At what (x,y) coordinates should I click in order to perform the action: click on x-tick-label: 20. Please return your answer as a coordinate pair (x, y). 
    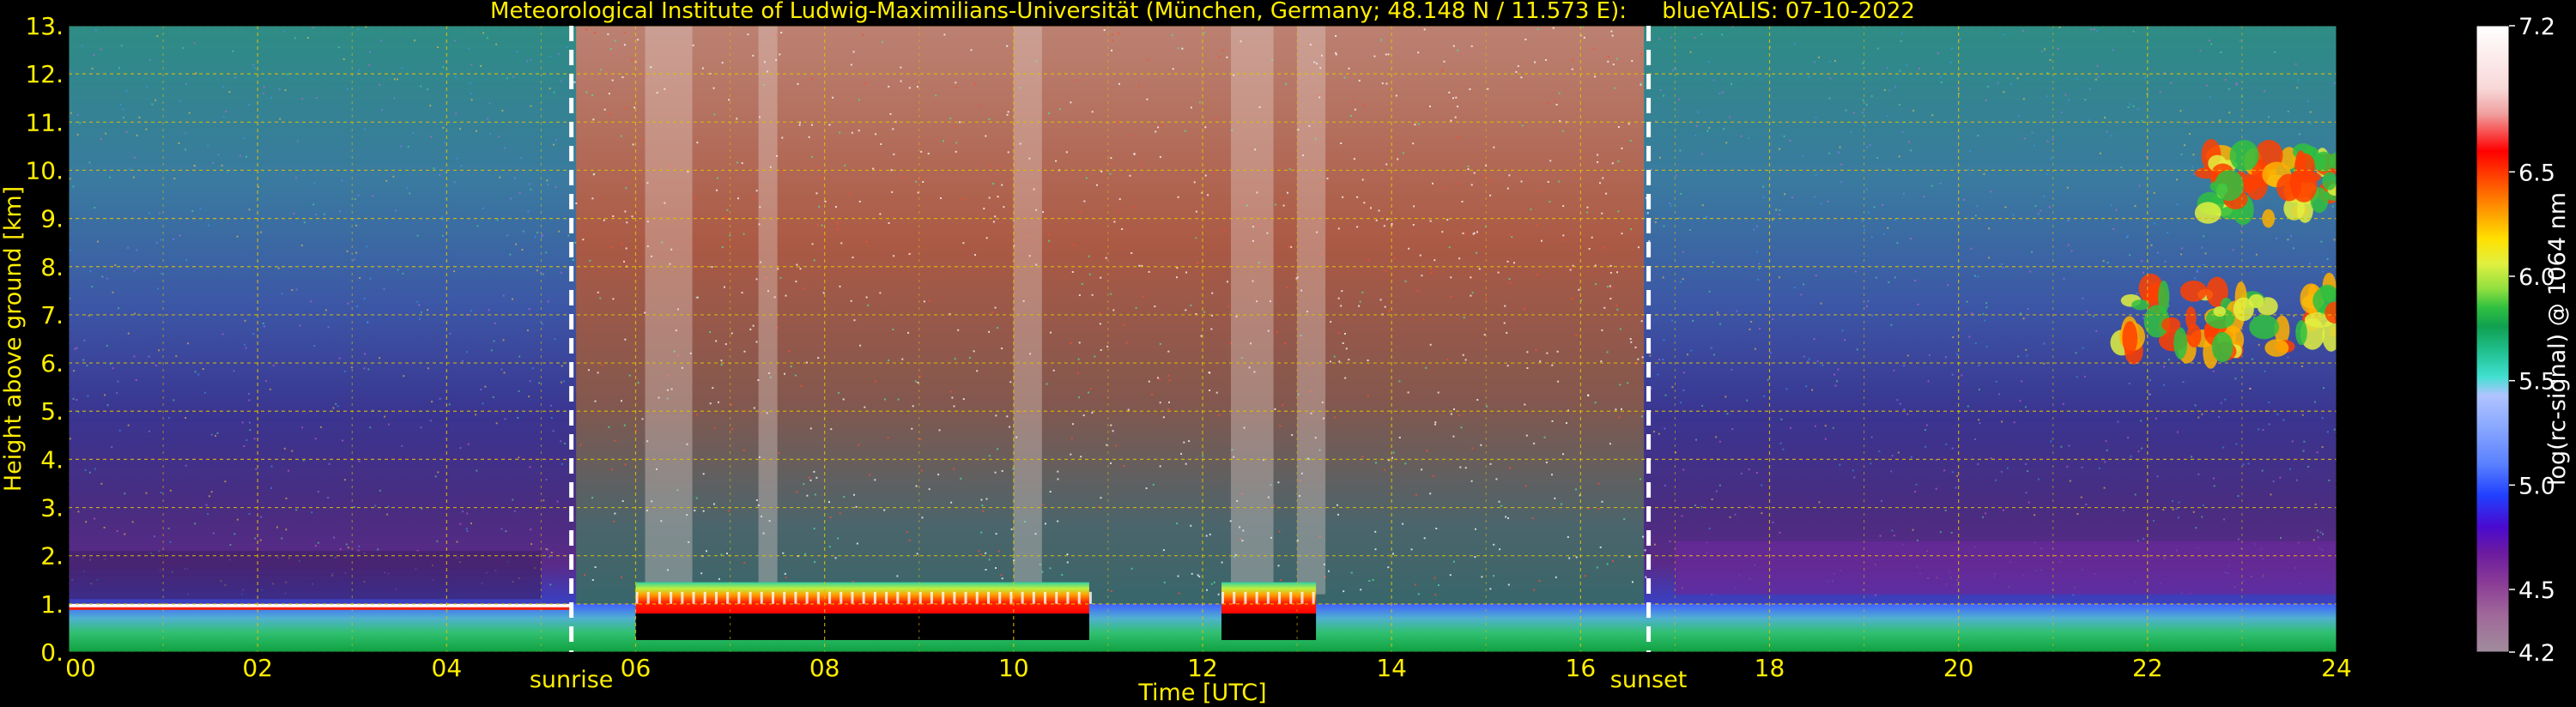
    Looking at the image, I should click on (1958, 668).